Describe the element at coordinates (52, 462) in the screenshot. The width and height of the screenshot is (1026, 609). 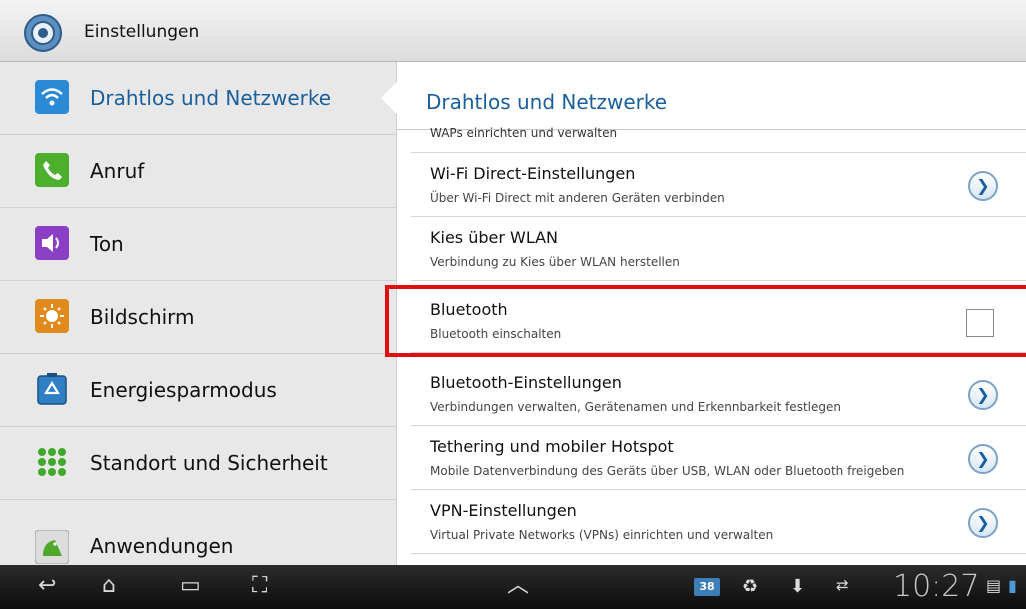
I see `grid-dots-icon` at that location.